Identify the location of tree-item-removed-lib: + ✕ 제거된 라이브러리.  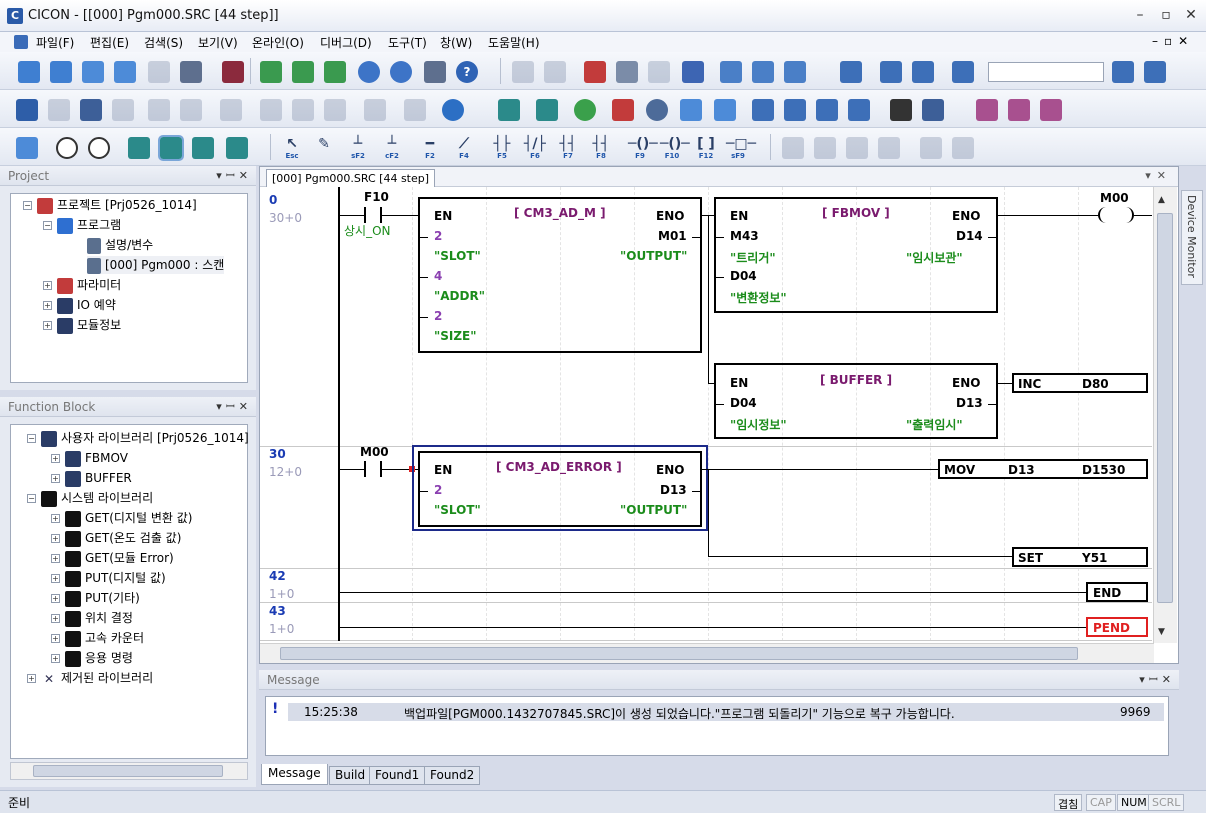
(90, 678).